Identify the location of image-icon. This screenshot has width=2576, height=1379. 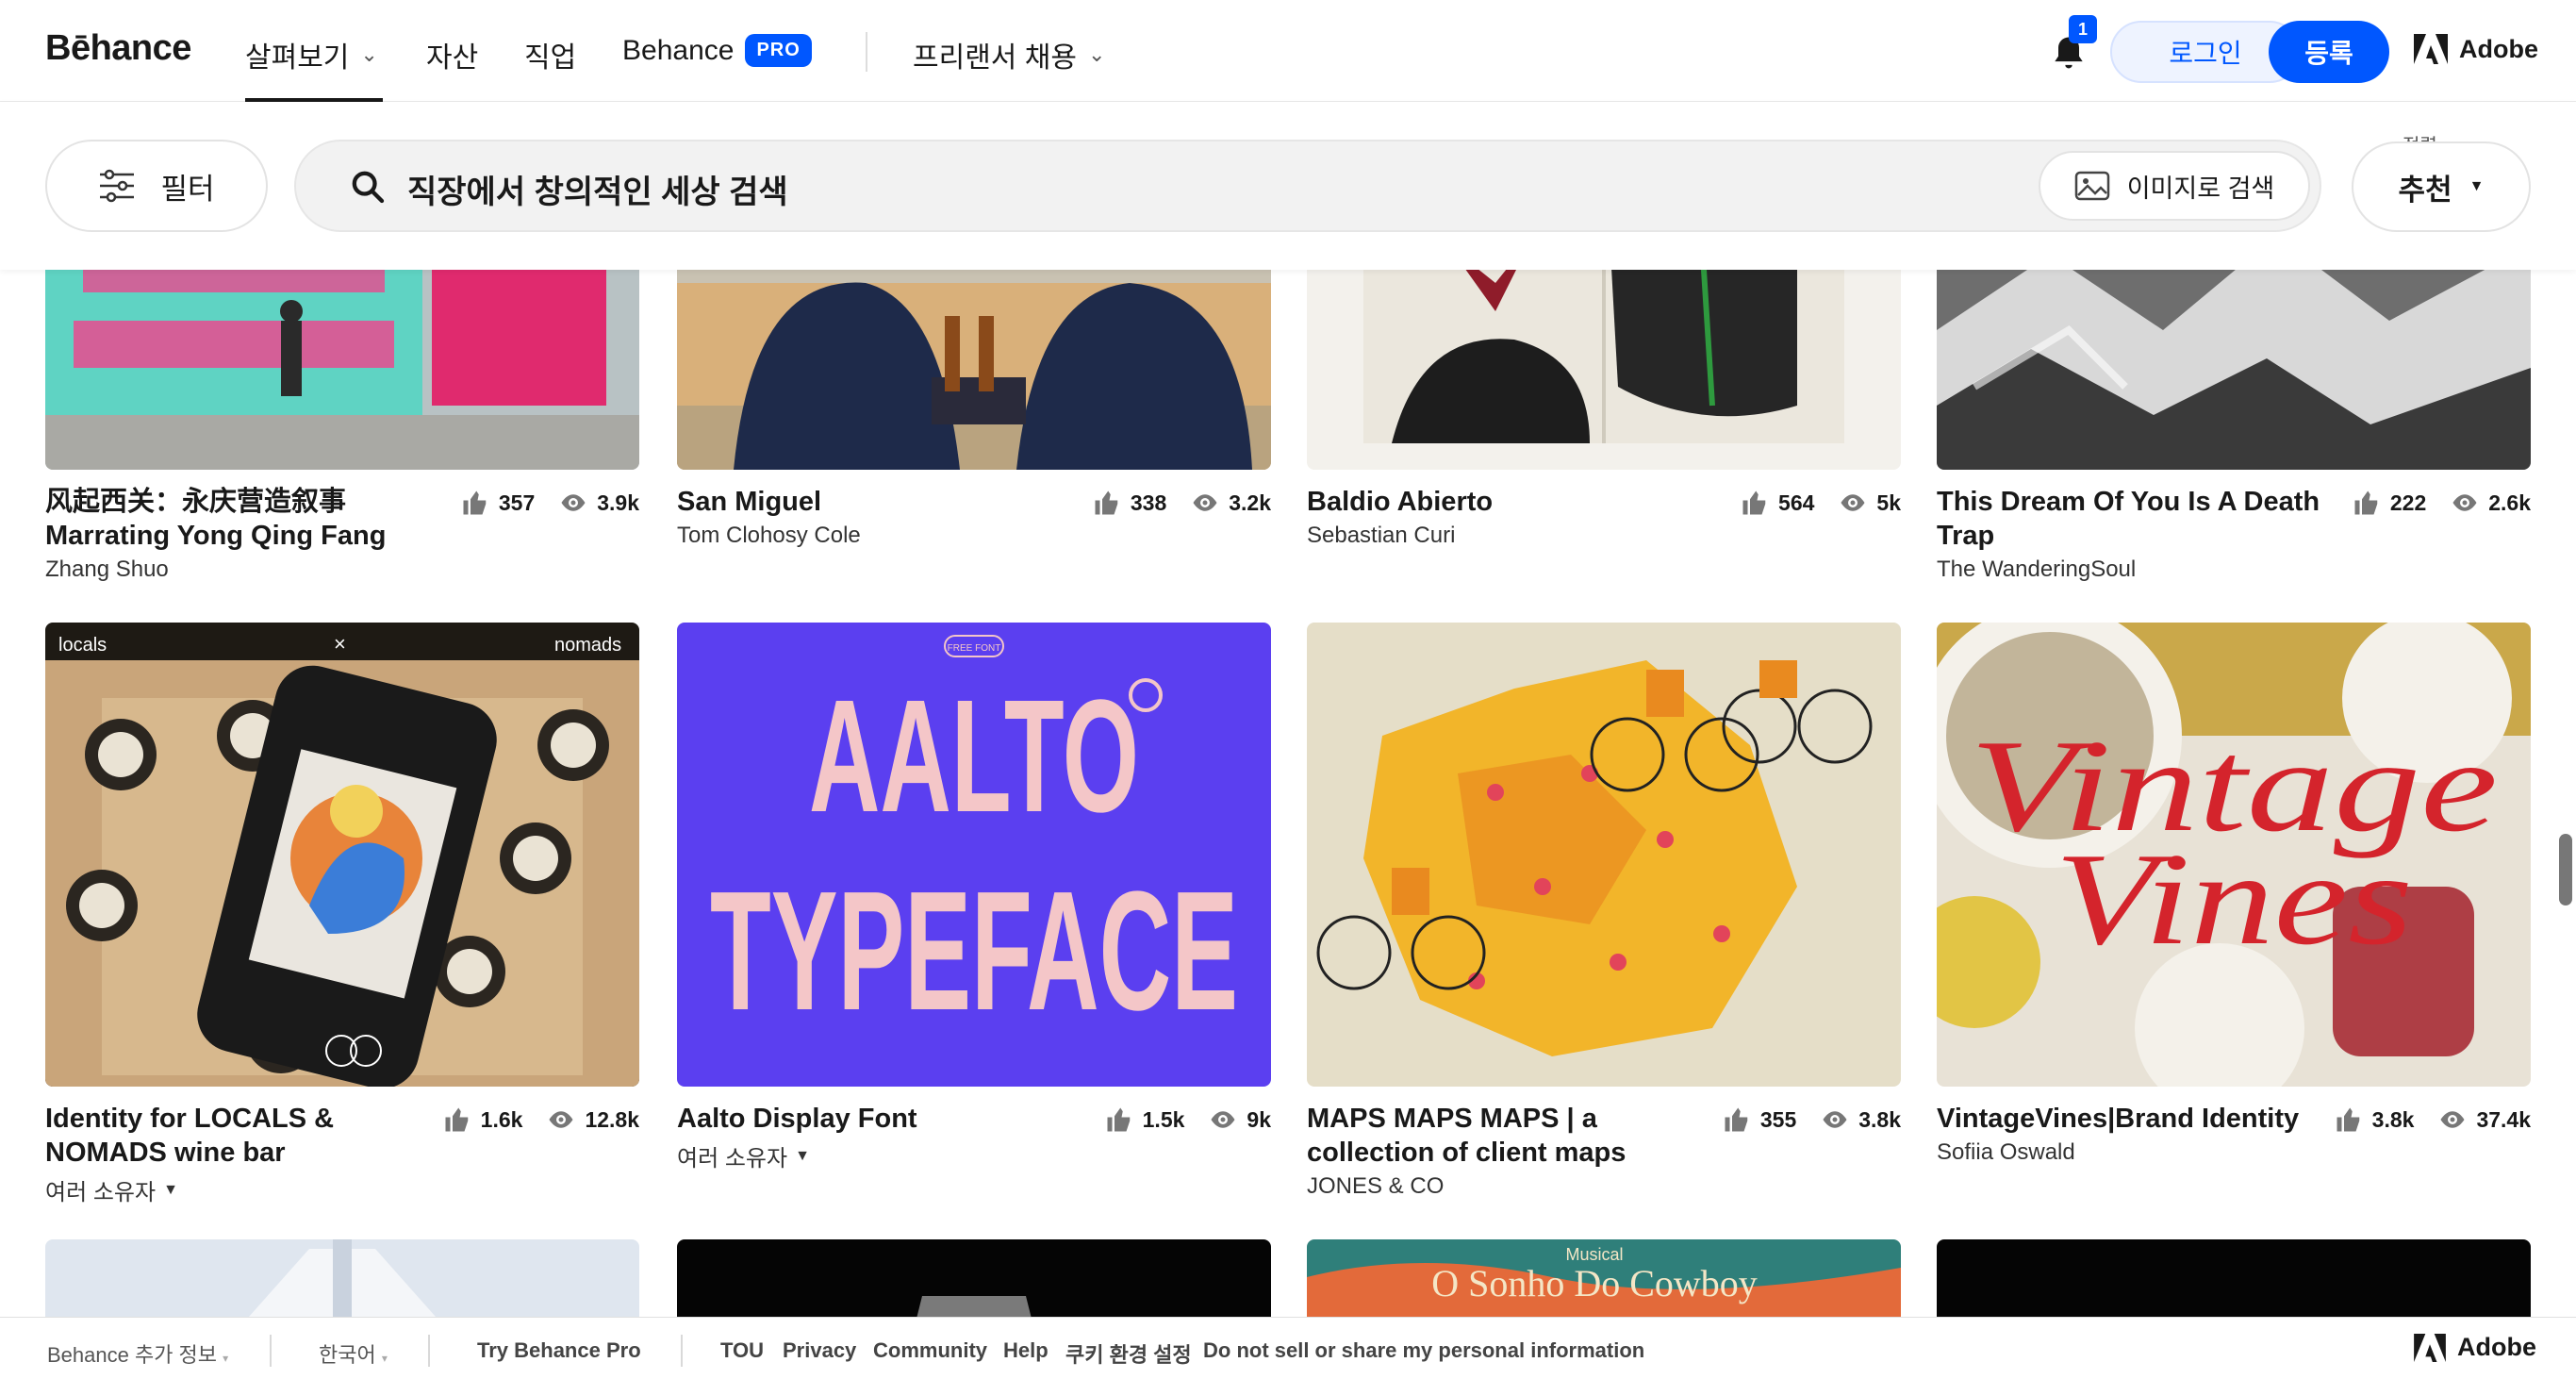
(2091, 186).